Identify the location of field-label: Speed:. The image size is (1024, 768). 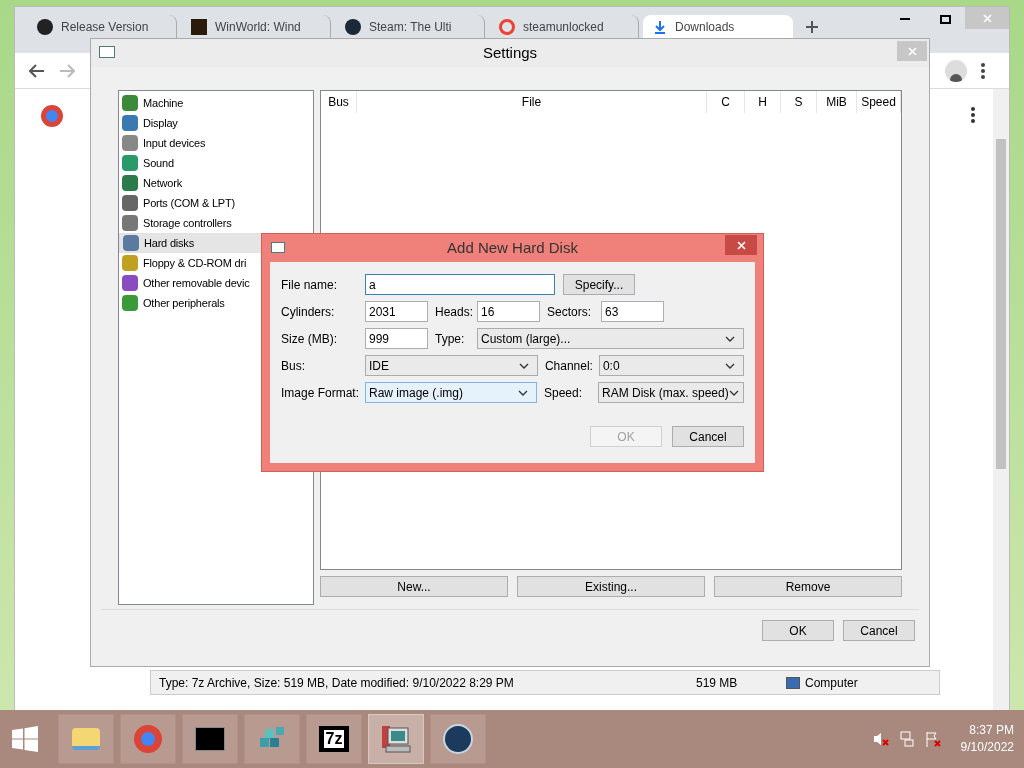
(564, 393).